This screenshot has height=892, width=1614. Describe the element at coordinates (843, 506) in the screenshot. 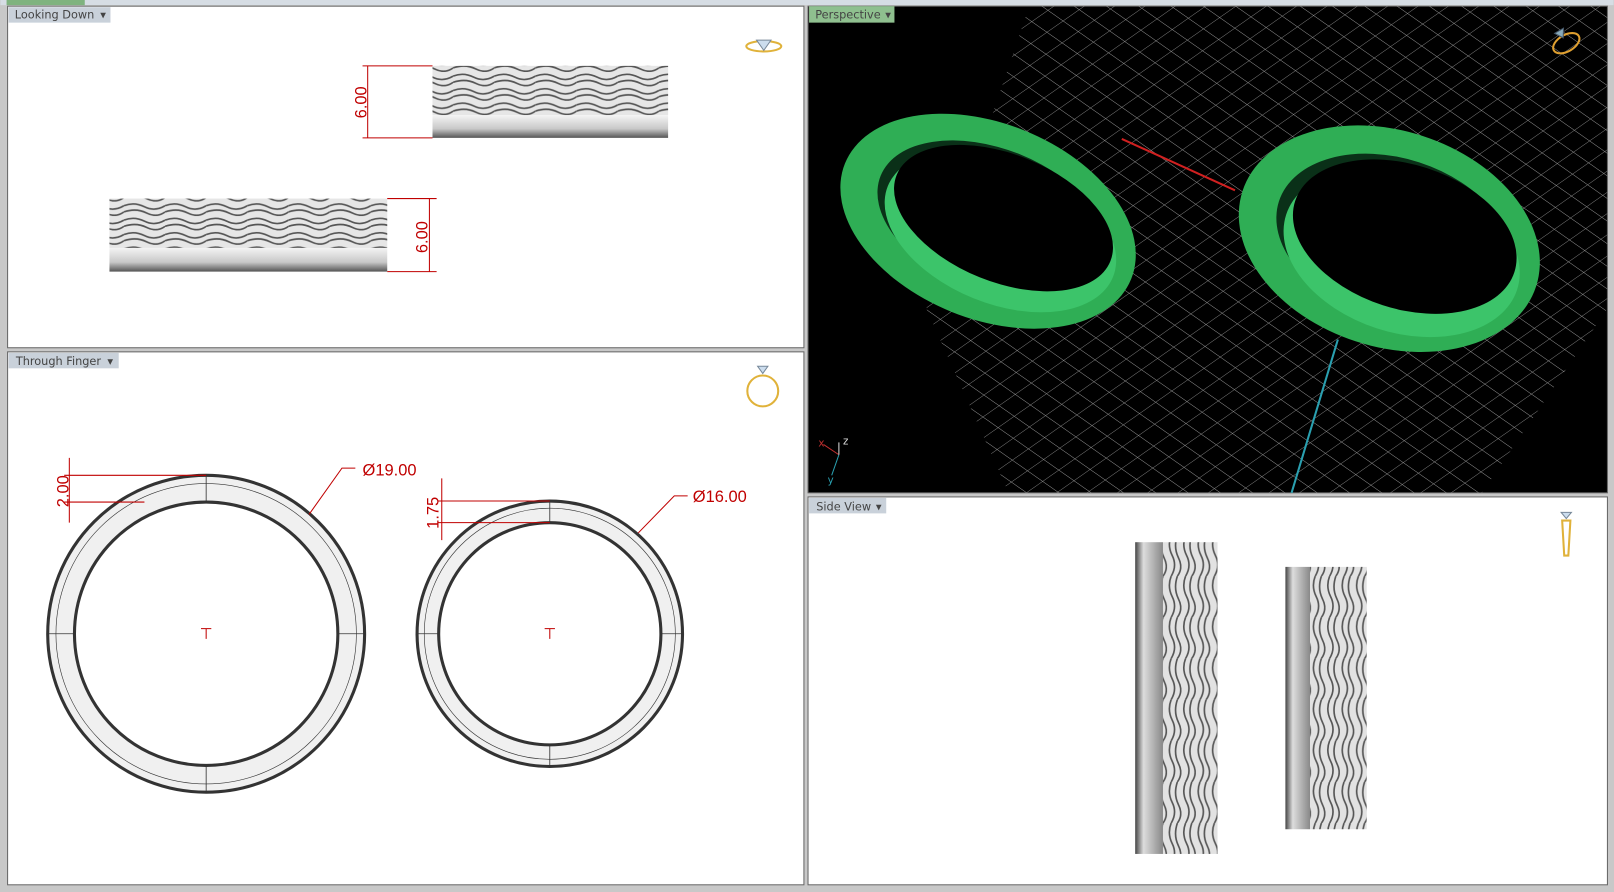

I see `viewport-title: Side View` at that location.